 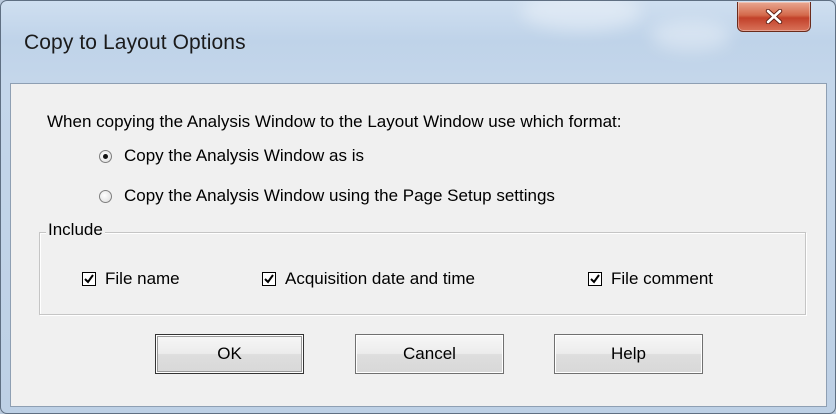 I want to click on close-icon, so click(x=774, y=16).